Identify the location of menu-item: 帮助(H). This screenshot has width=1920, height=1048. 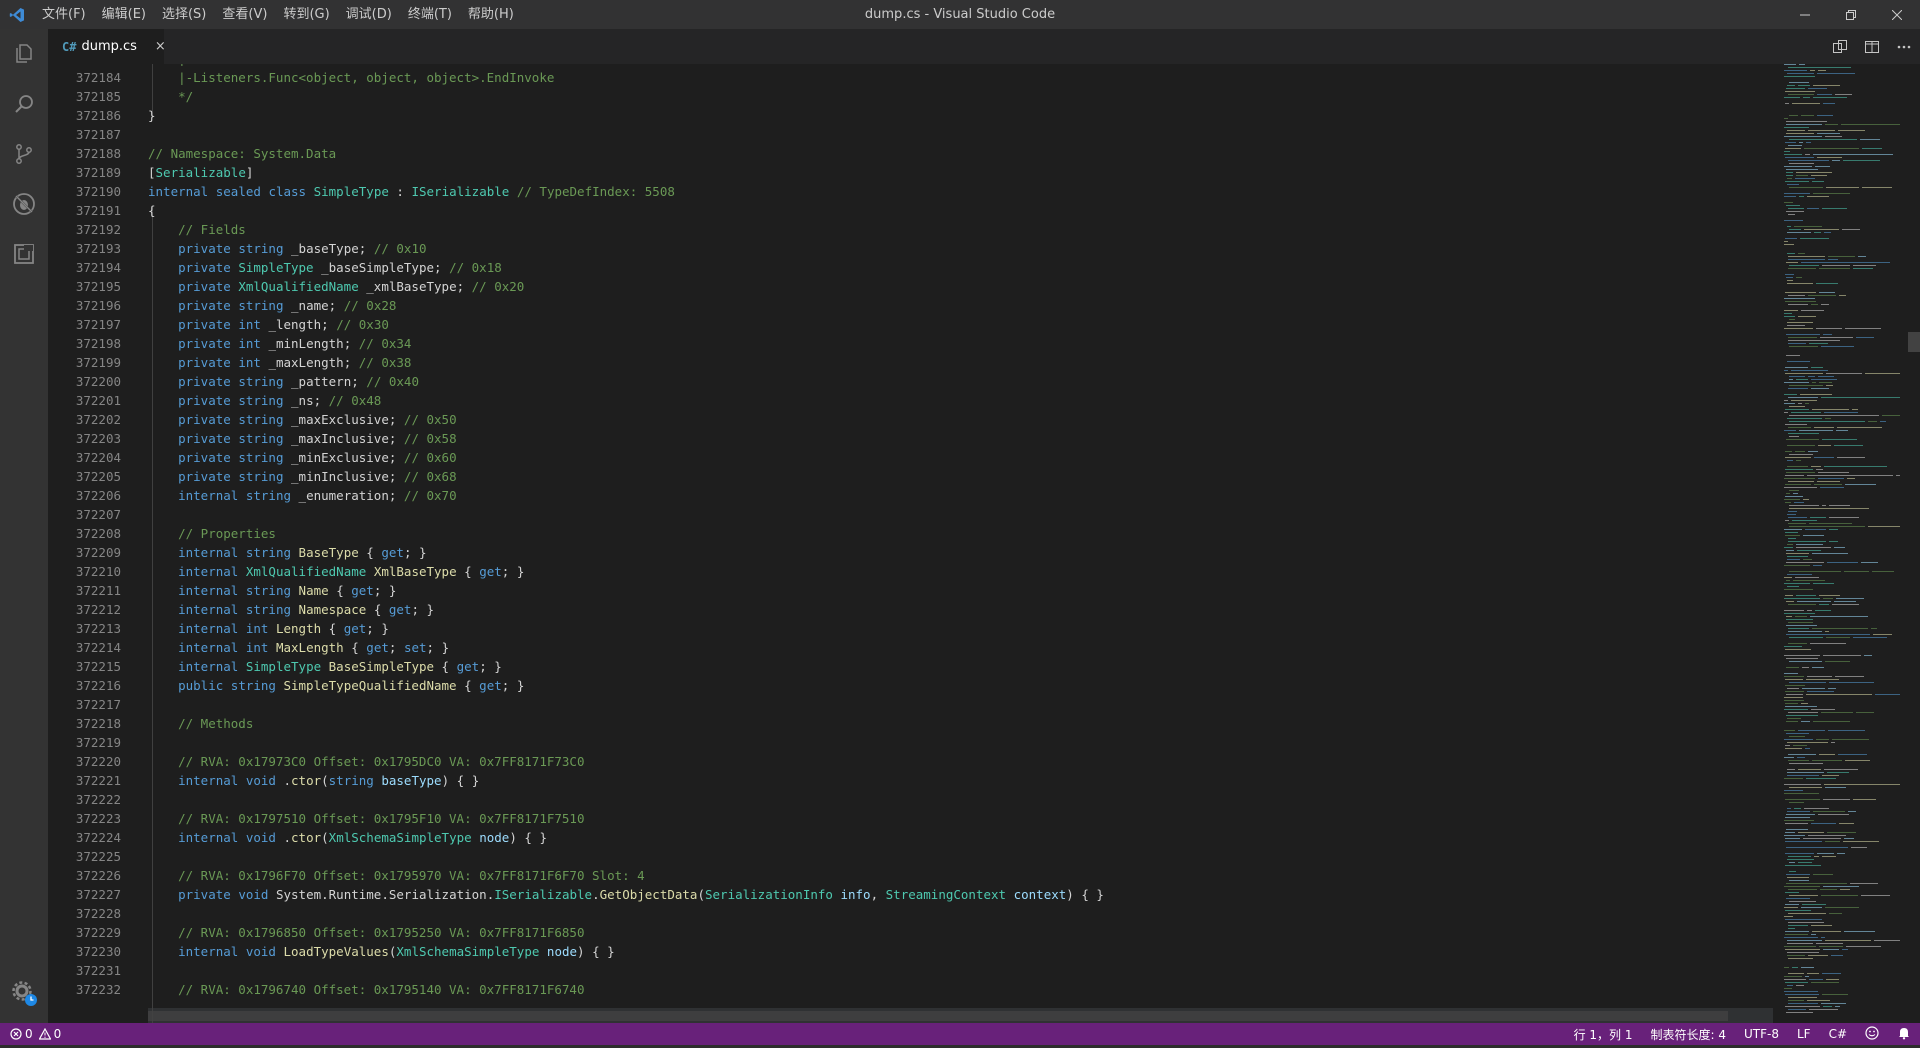
(491, 14).